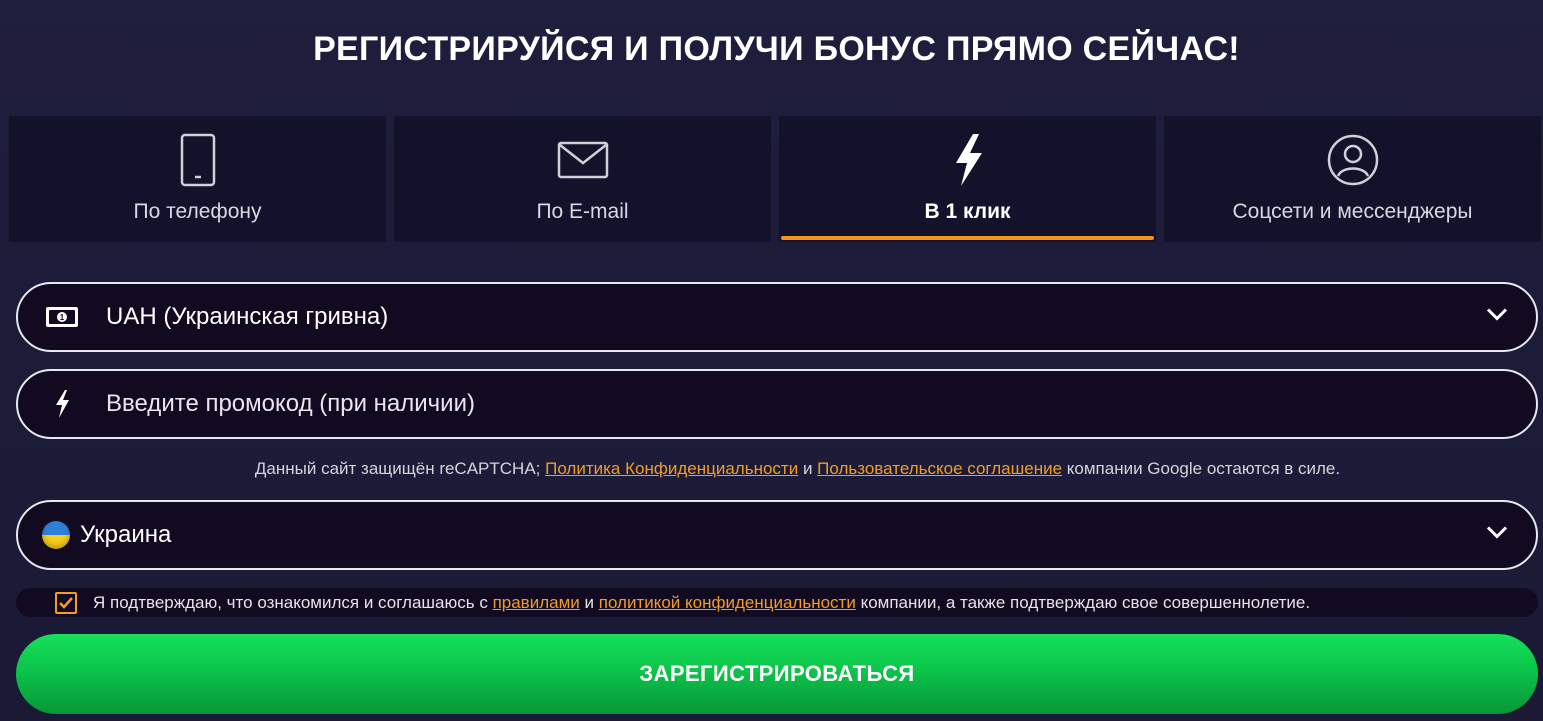  I want to click on checkmark-icon, so click(66, 602).